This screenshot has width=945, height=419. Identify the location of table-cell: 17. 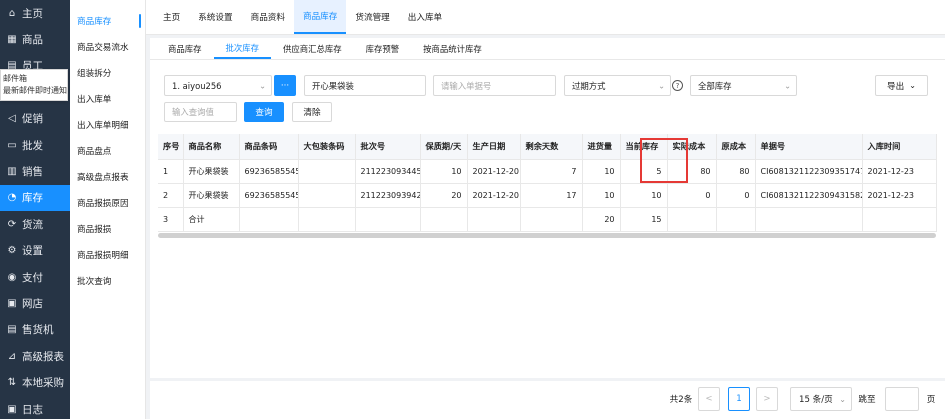
(551, 195).